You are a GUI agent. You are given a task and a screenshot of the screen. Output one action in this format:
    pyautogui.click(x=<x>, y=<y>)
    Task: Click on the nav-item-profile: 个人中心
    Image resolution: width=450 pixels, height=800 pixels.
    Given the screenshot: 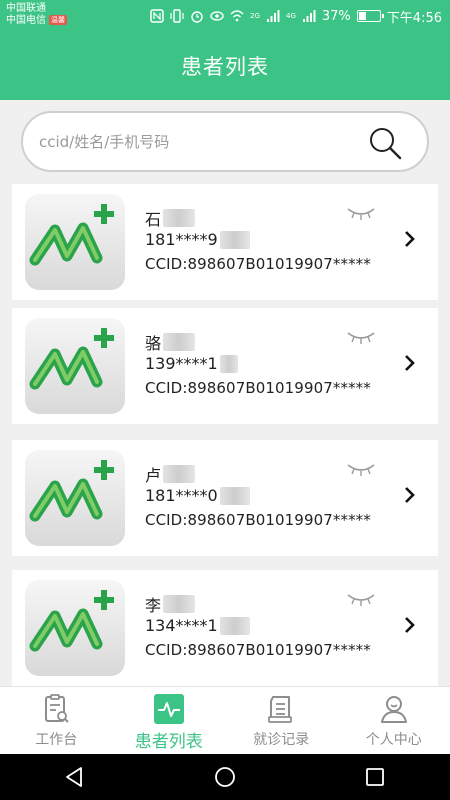 What is the action you would take?
    pyautogui.click(x=394, y=720)
    